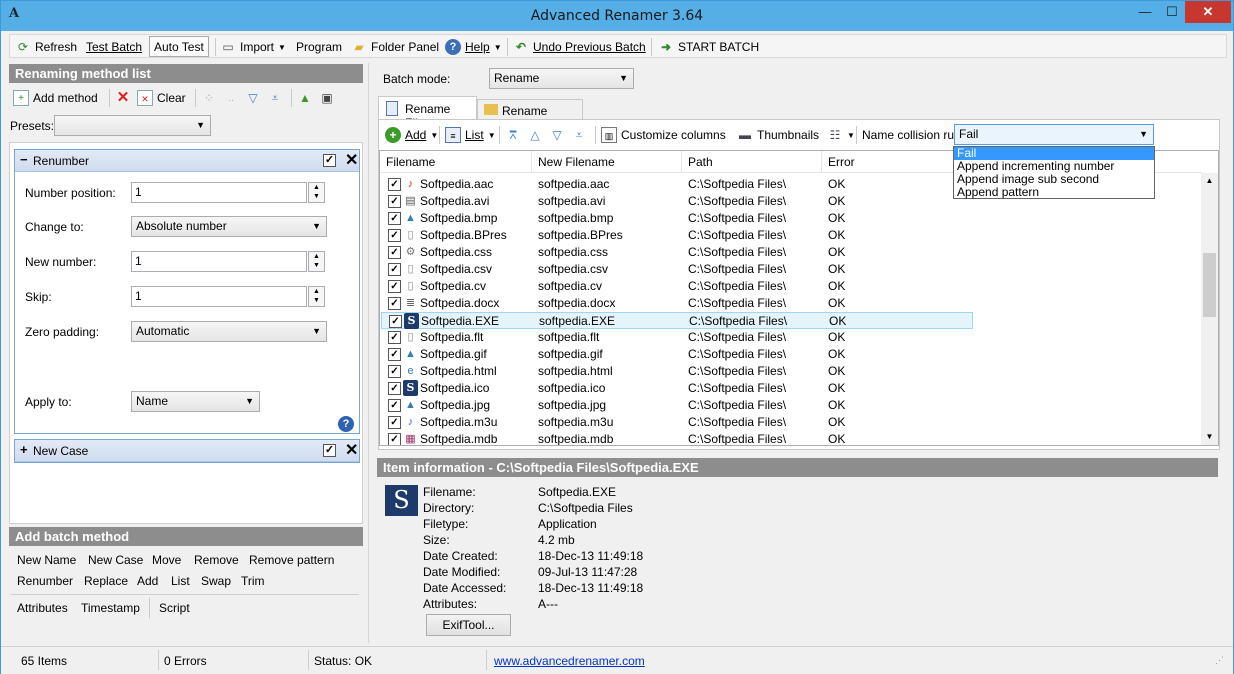 This screenshot has height=674, width=1234. I want to click on move-top-button: ⩞, so click(515, 135).